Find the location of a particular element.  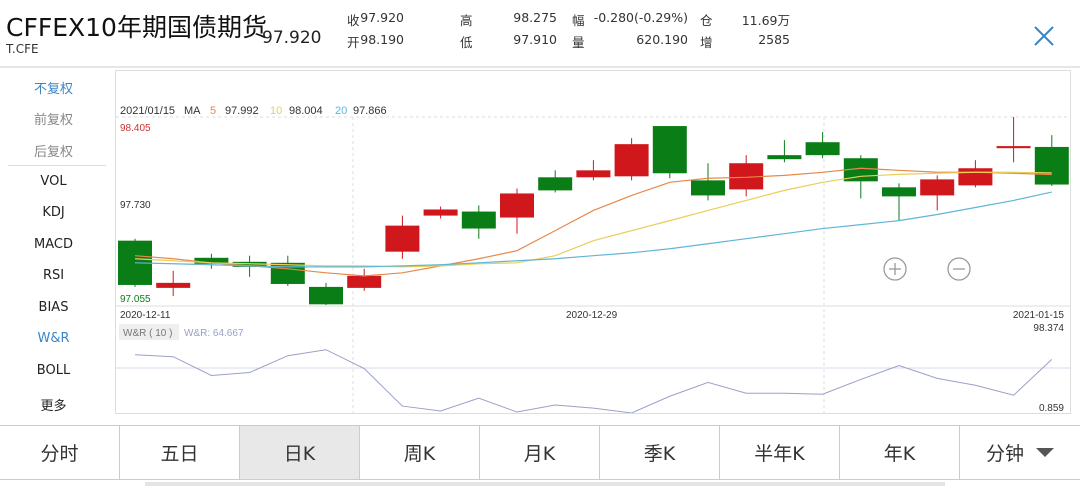

sidebar-item: MACD is located at coordinates (53, 244).